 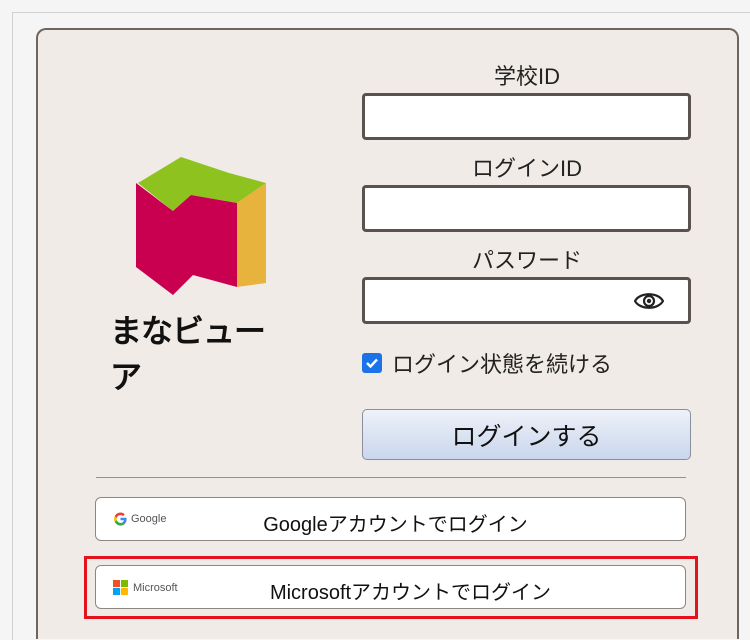 I want to click on login-button: ログインする, so click(x=526, y=434).